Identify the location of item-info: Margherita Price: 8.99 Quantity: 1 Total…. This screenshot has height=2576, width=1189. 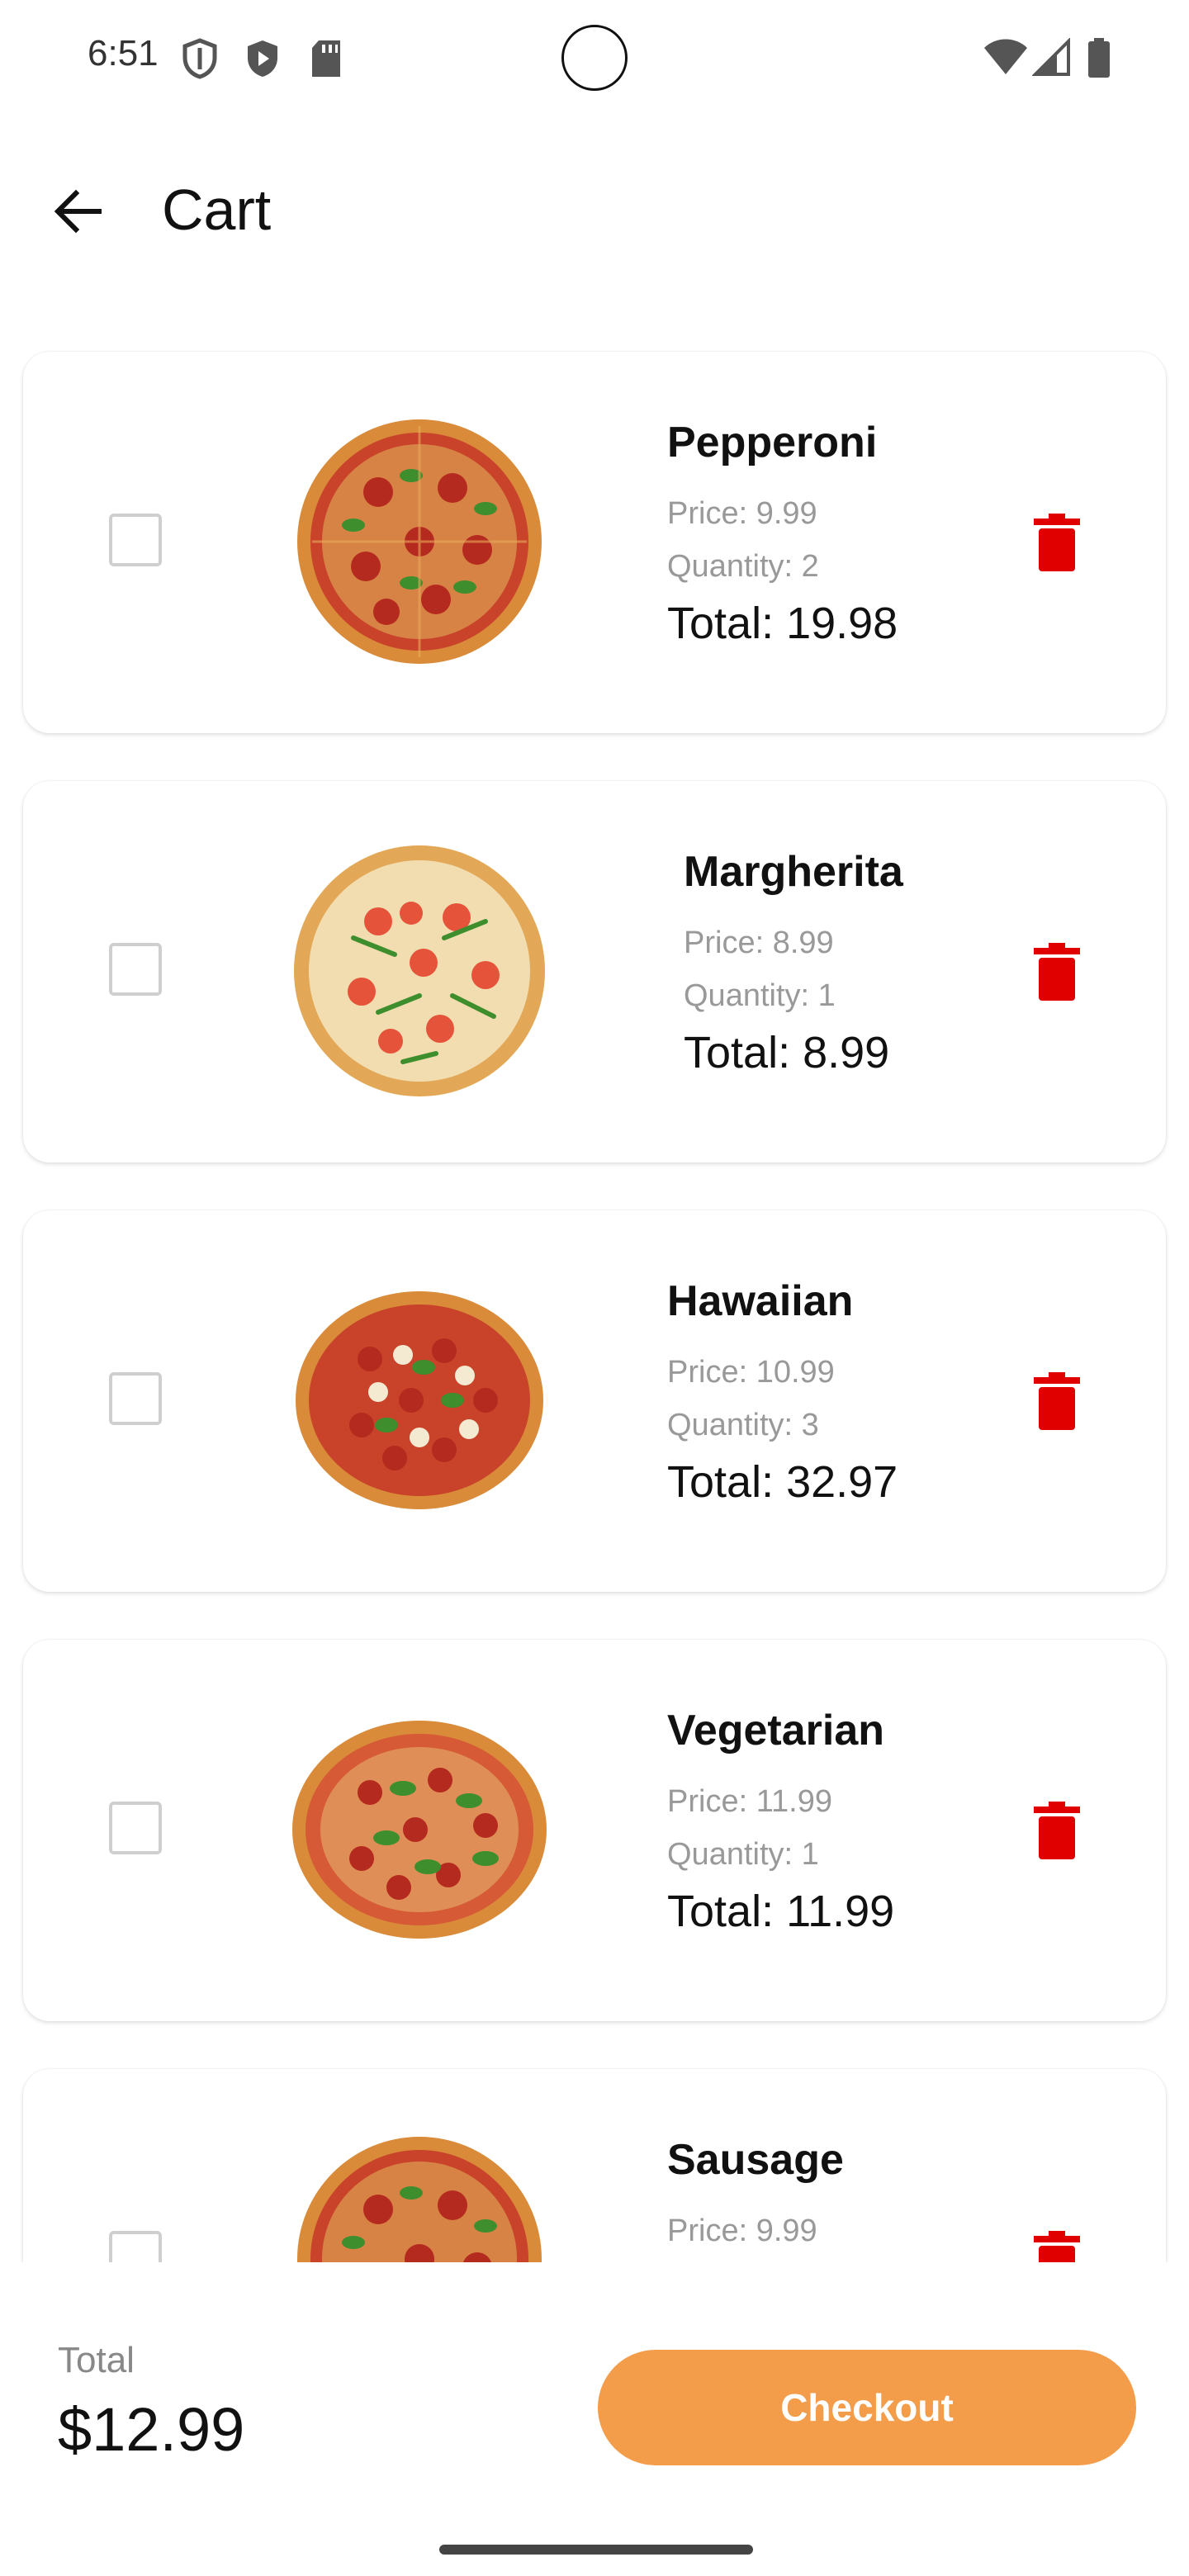
(849, 962).